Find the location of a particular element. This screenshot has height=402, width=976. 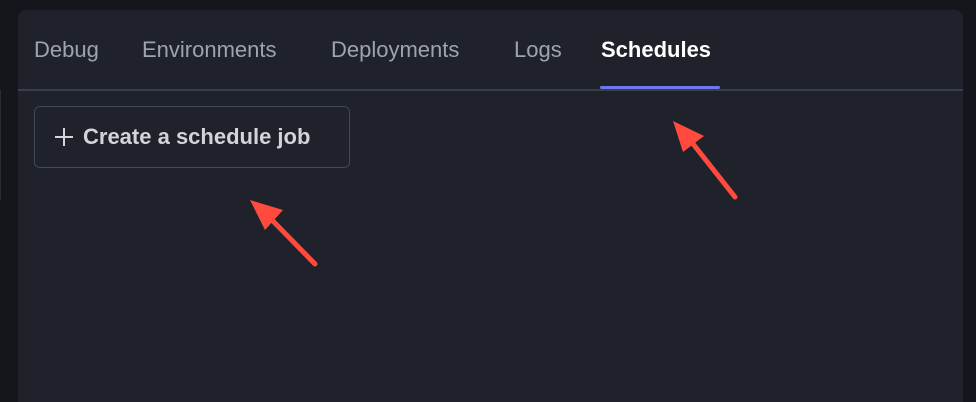

gutter-edge is located at coordinates (0, 145).